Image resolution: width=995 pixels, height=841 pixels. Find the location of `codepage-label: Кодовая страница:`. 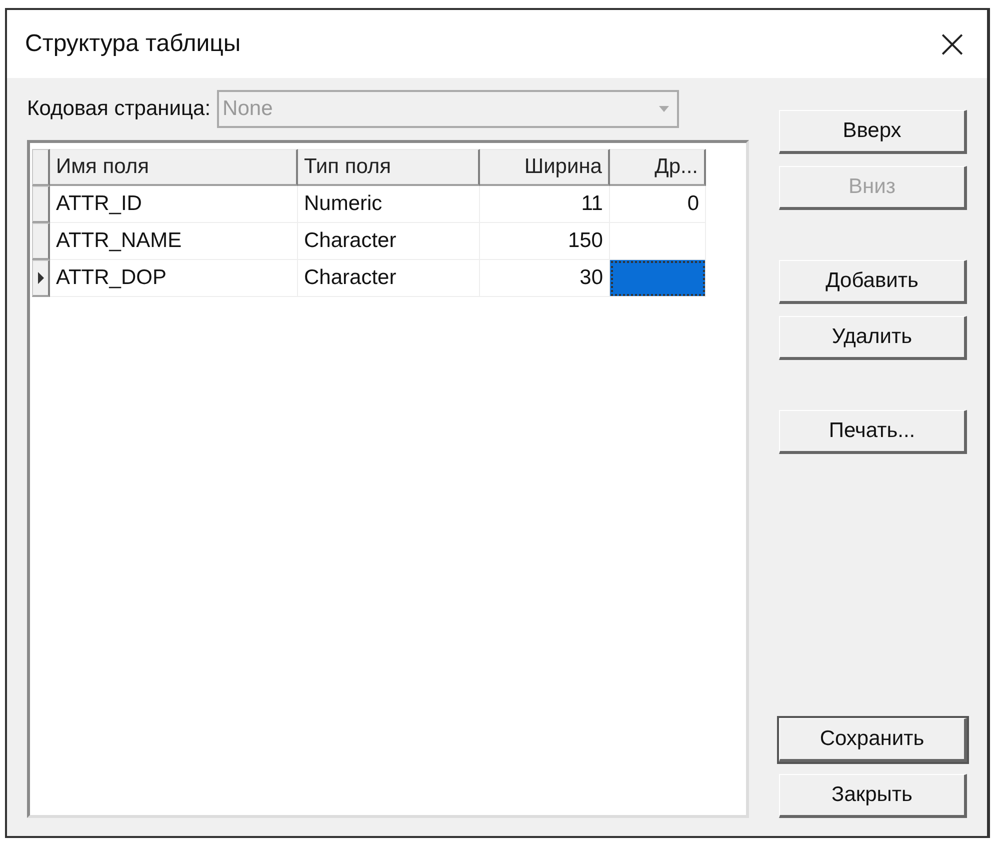

codepage-label: Кодовая страница: is located at coordinates (119, 109).